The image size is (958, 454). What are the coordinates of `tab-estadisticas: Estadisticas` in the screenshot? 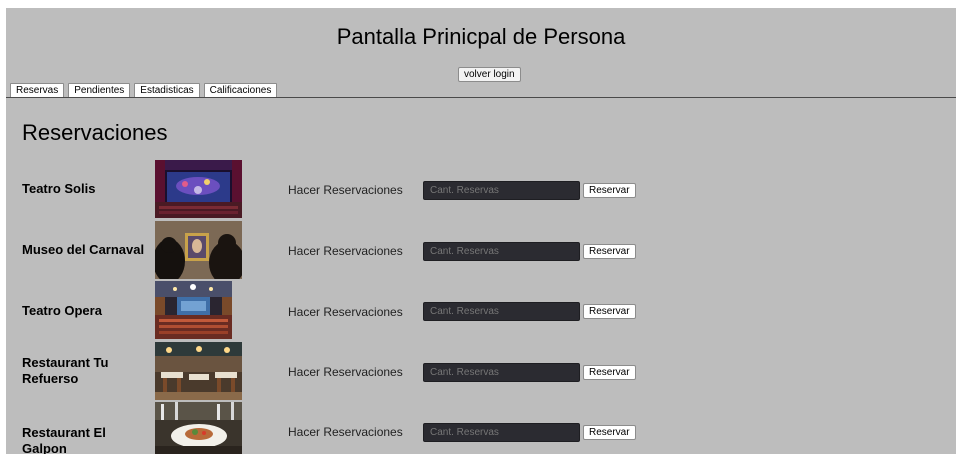 It's located at (167, 90).